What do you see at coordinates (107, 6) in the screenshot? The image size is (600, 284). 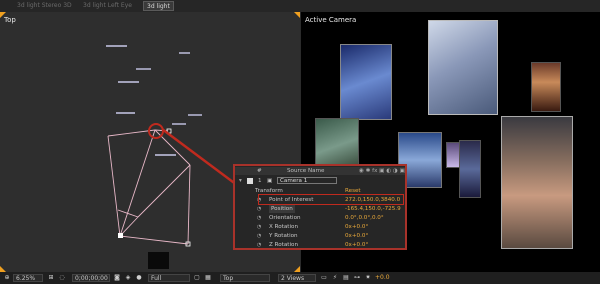 I see `tab-left-eye: 3d light Left Eye` at bounding box center [107, 6].